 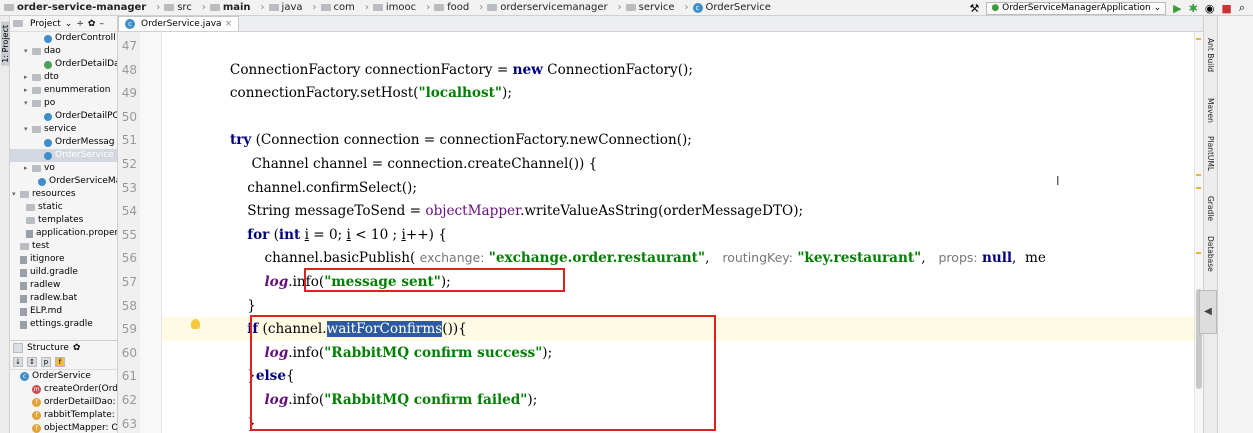 I want to click on code-line: }, so click(x=682, y=306).